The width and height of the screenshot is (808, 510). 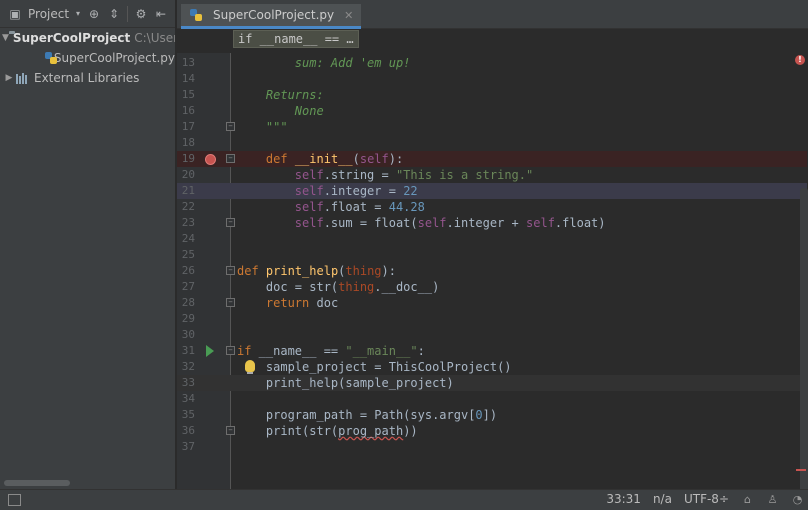 What do you see at coordinates (188, 238) in the screenshot?
I see `line-number: 24` at bounding box center [188, 238].